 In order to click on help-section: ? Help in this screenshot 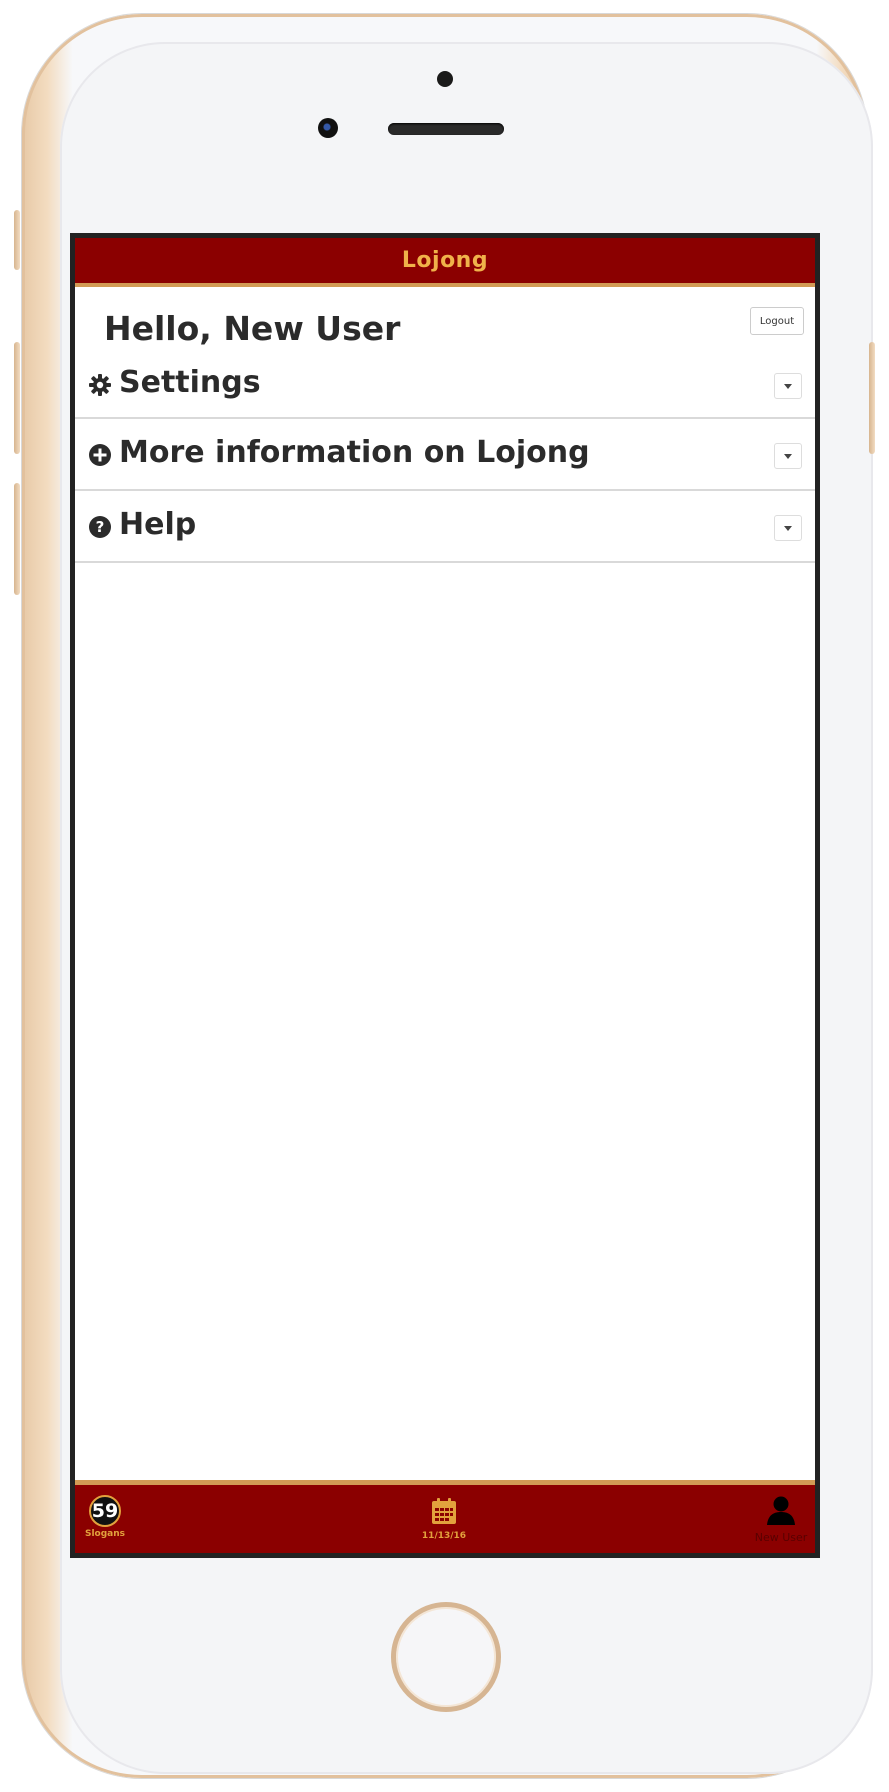, I will do `click(445, 527)`.